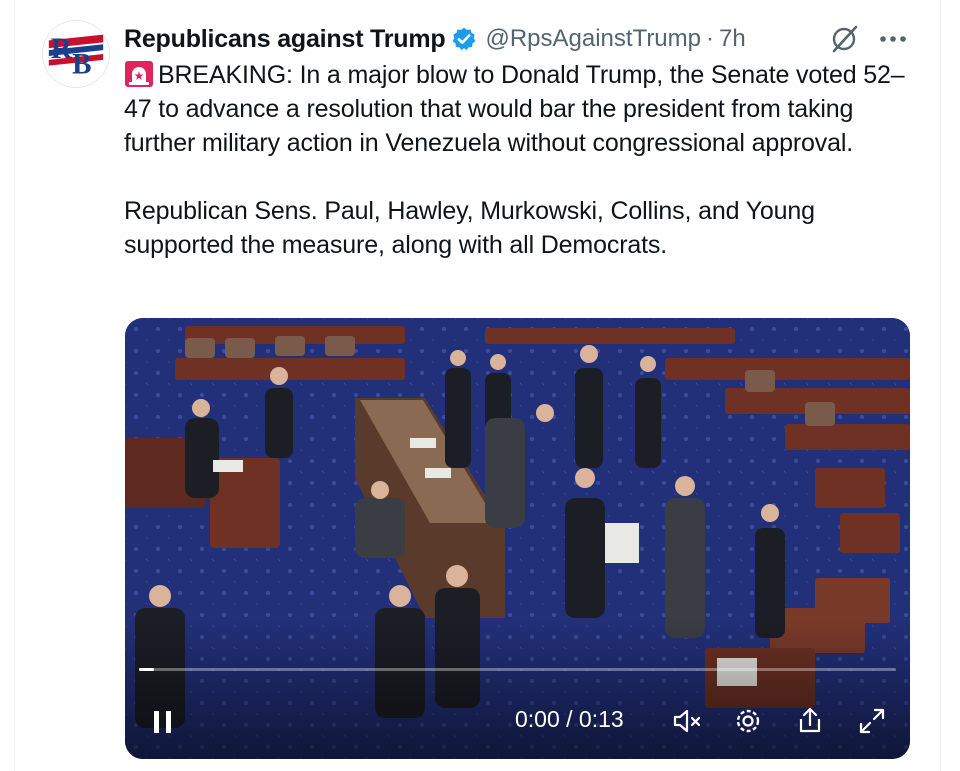 Image resolution: width=960 pixels, height=771 pixels. What do you see at coordinates (593, 39) in the screenshot?
I see `author-handle: @RpsAgainstTrump` at bounding box center [593, 39].